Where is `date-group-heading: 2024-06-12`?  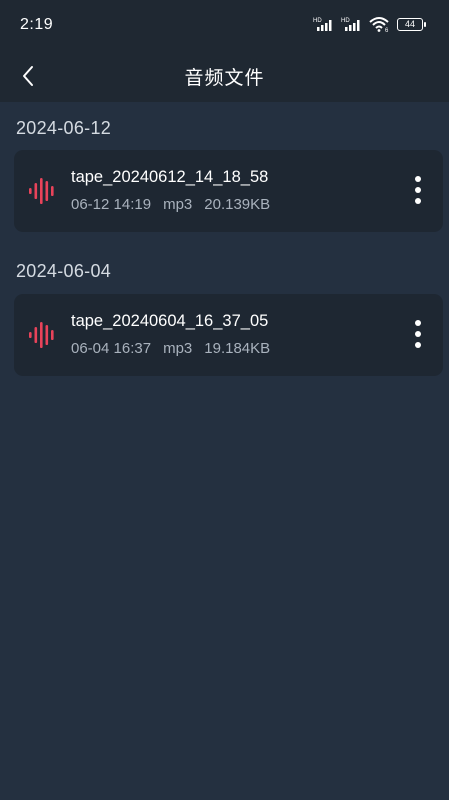
date-group-heading: 2024-06-12 is located at coordinates (64, 128).